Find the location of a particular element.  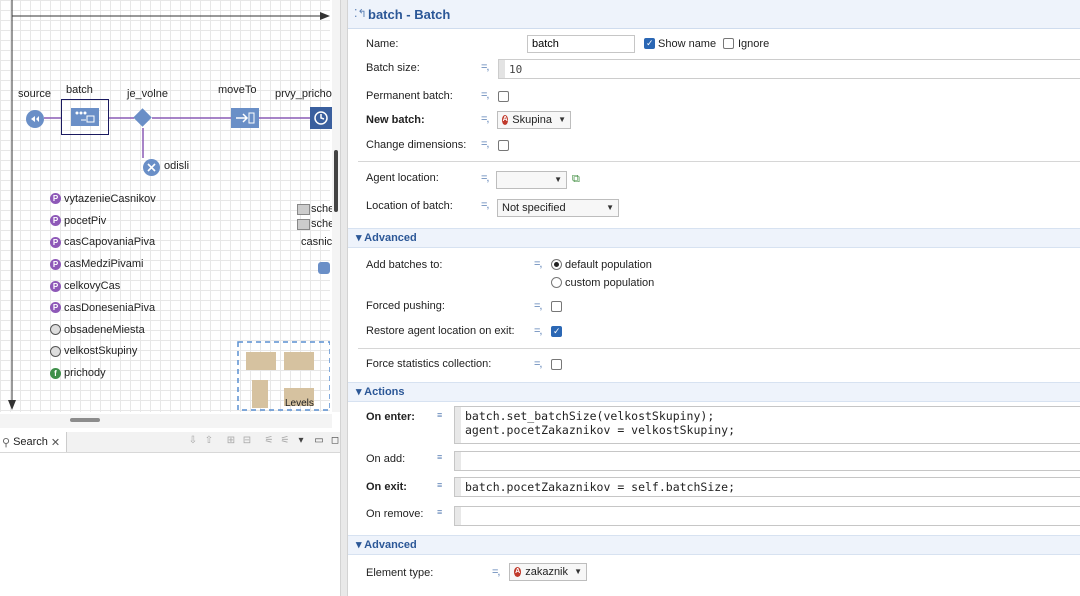

delay-block is located at coordinates (321, 118).